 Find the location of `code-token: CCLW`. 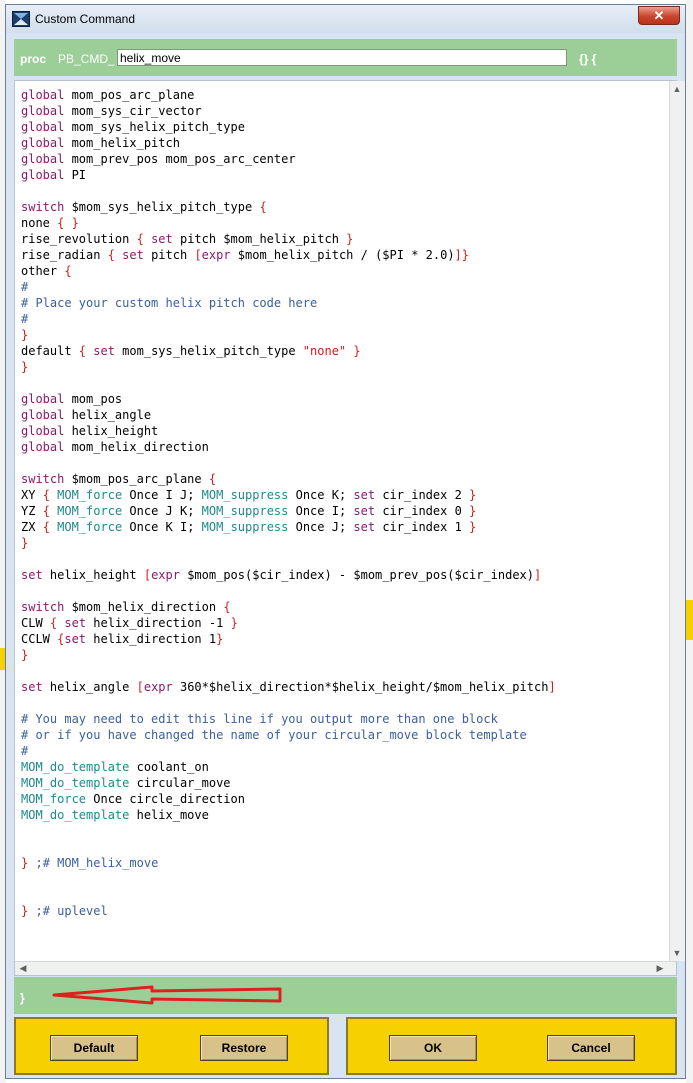

code-token: CCLW is located at coordinates (39, 639).